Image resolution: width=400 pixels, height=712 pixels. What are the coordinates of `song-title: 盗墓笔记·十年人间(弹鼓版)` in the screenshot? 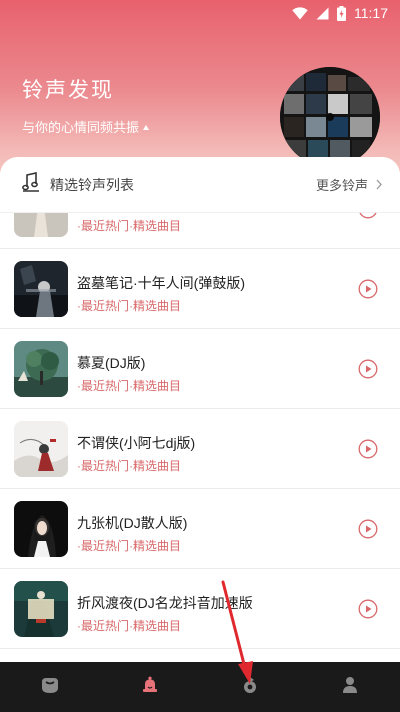 It's located at (161, 283).